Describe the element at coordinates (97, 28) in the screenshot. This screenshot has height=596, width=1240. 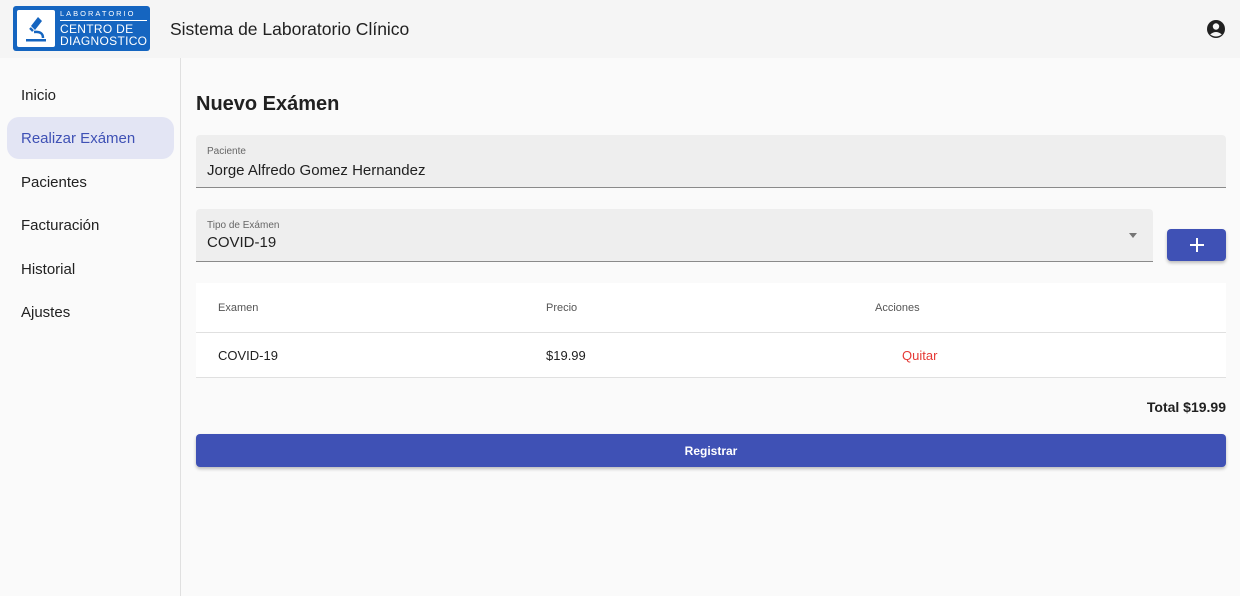
I see `logo-text-line2: CENTRO DE` at that location.